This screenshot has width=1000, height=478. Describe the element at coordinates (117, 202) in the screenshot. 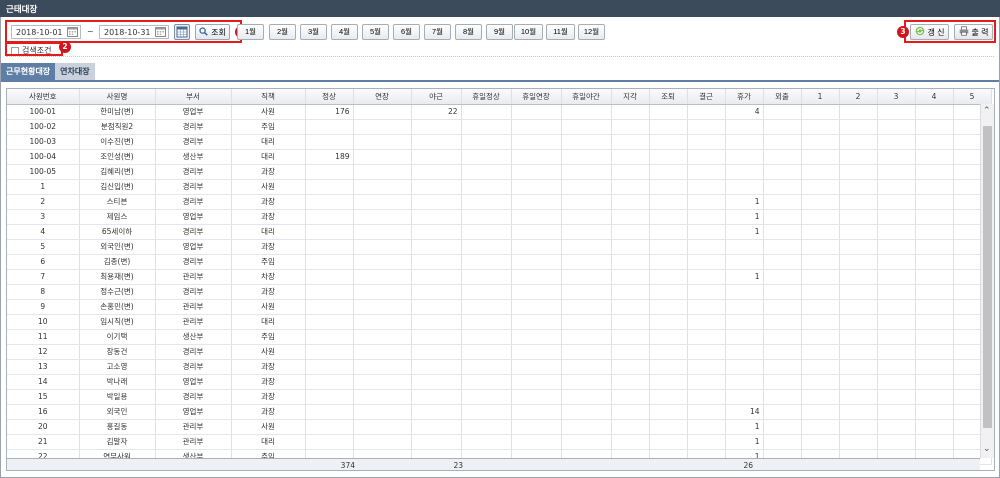

I see `cell-employee-name: 스티븐` at that location.